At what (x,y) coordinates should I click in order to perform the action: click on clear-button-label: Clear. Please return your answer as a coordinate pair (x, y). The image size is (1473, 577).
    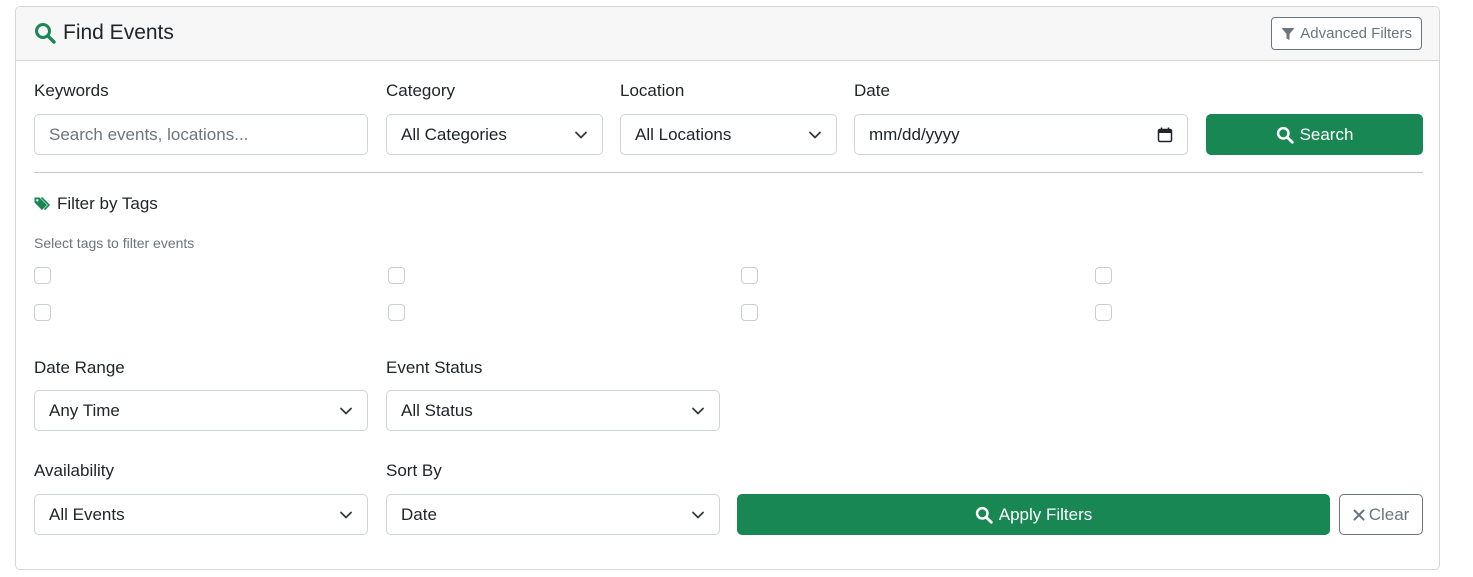
    Looking at the image, I should click on (1389, 514).